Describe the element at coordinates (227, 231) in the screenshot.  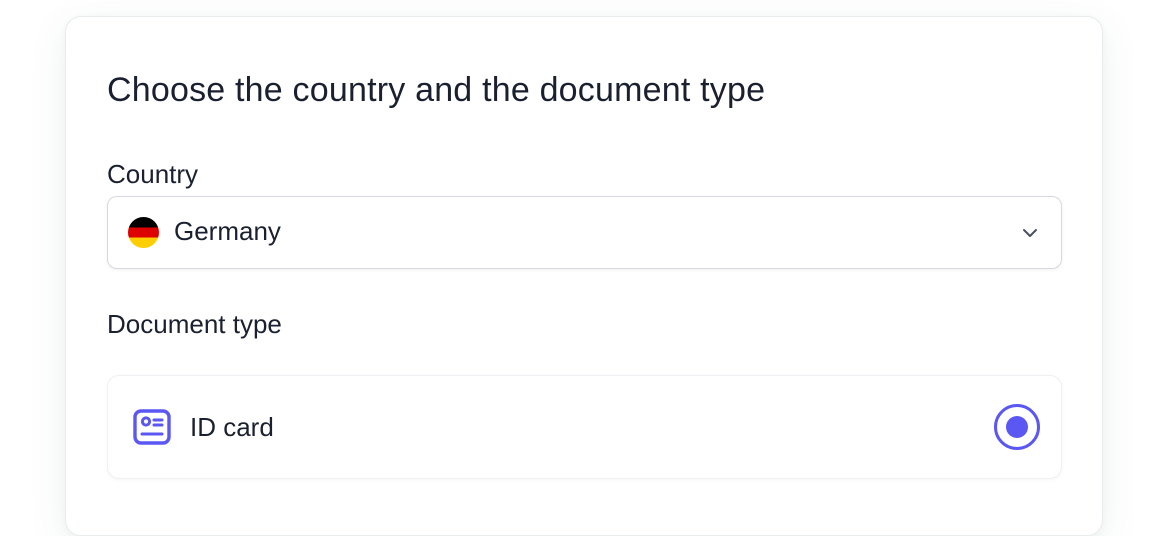
I see `country-select-value: Germany` at that location.